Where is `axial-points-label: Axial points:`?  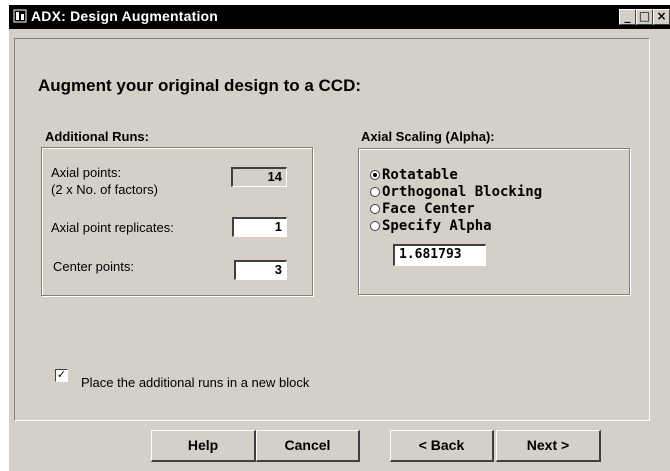
axial-points-label: Axial points: is located at coordinates (86, 172).